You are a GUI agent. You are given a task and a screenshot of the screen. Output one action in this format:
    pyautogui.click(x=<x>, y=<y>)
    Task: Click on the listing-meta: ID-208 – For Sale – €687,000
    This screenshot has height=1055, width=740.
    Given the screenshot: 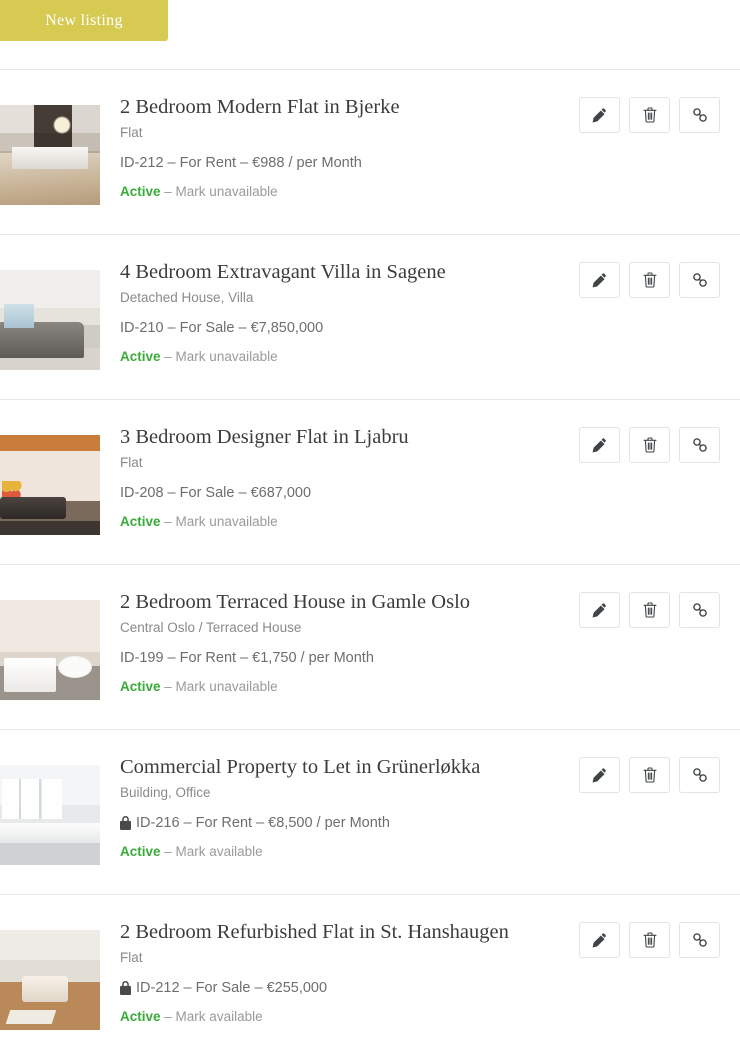 What is the action you would take?
    pyautogui.click(x=350, y=493)
    